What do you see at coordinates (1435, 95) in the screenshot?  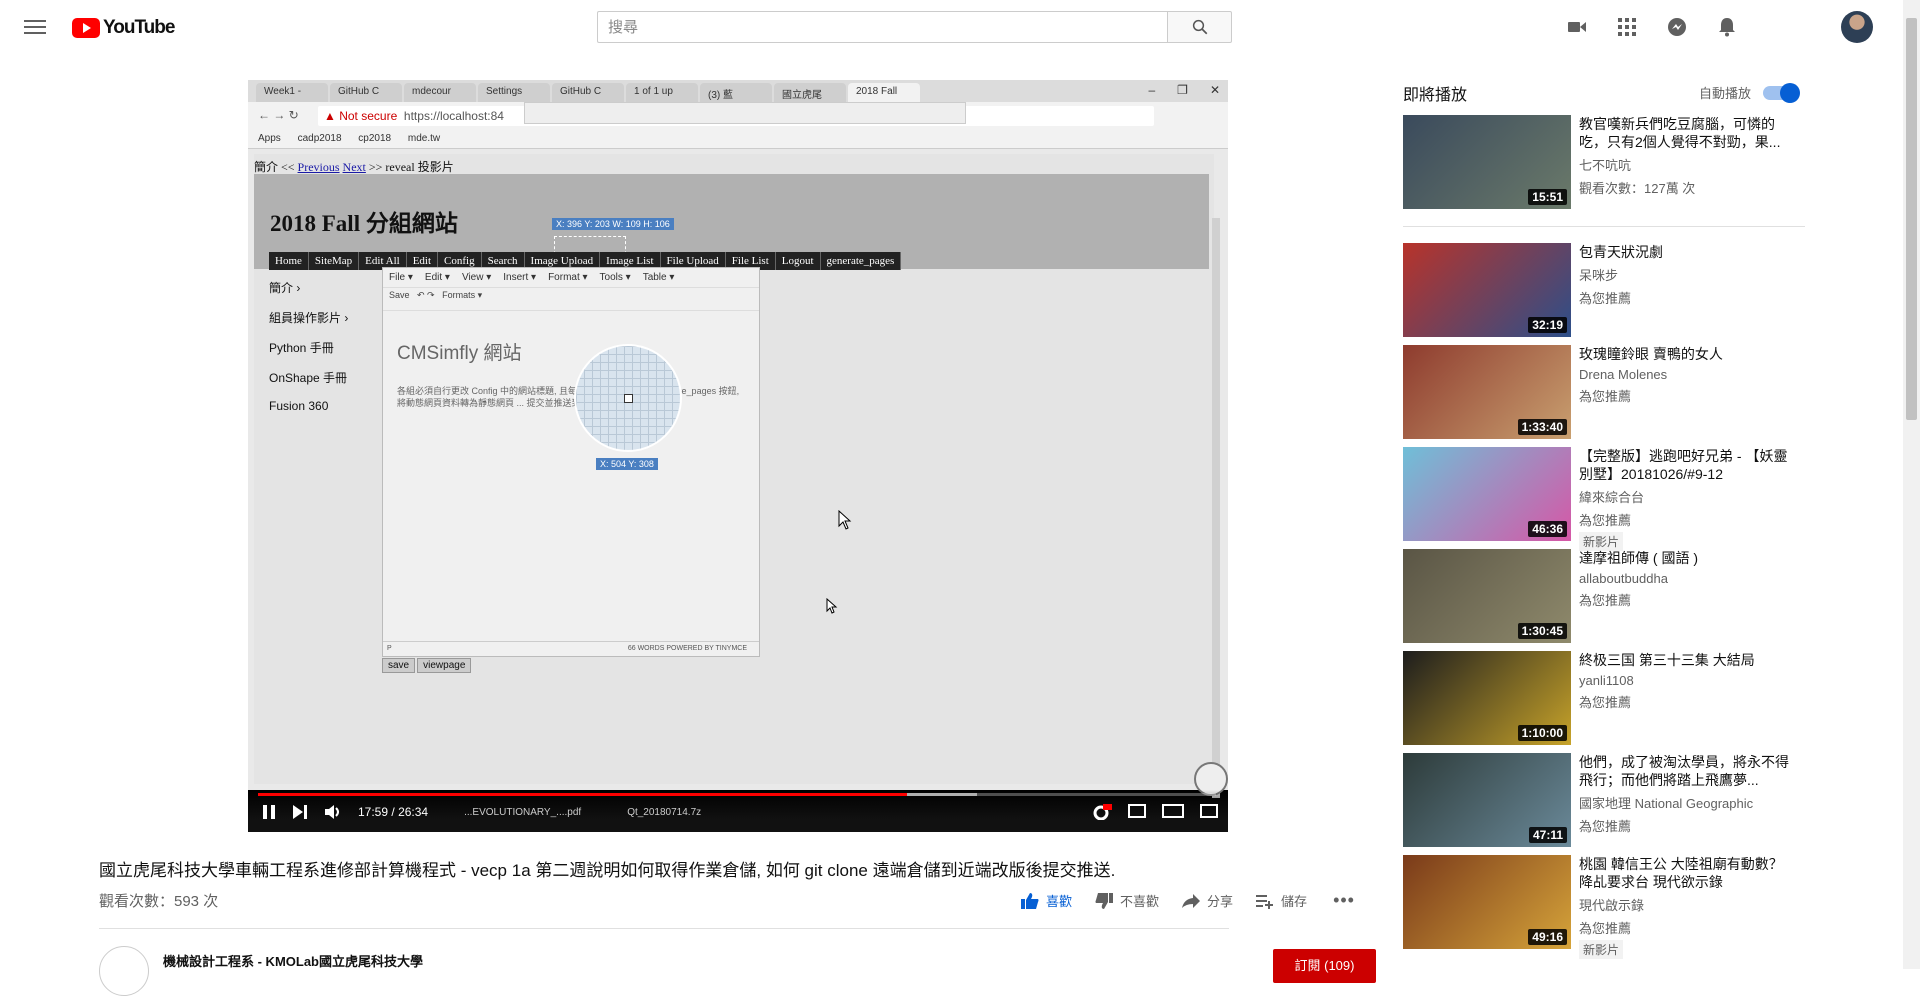 I see `up-next-heading: 即將播放` at bounding box center [1435, 95].